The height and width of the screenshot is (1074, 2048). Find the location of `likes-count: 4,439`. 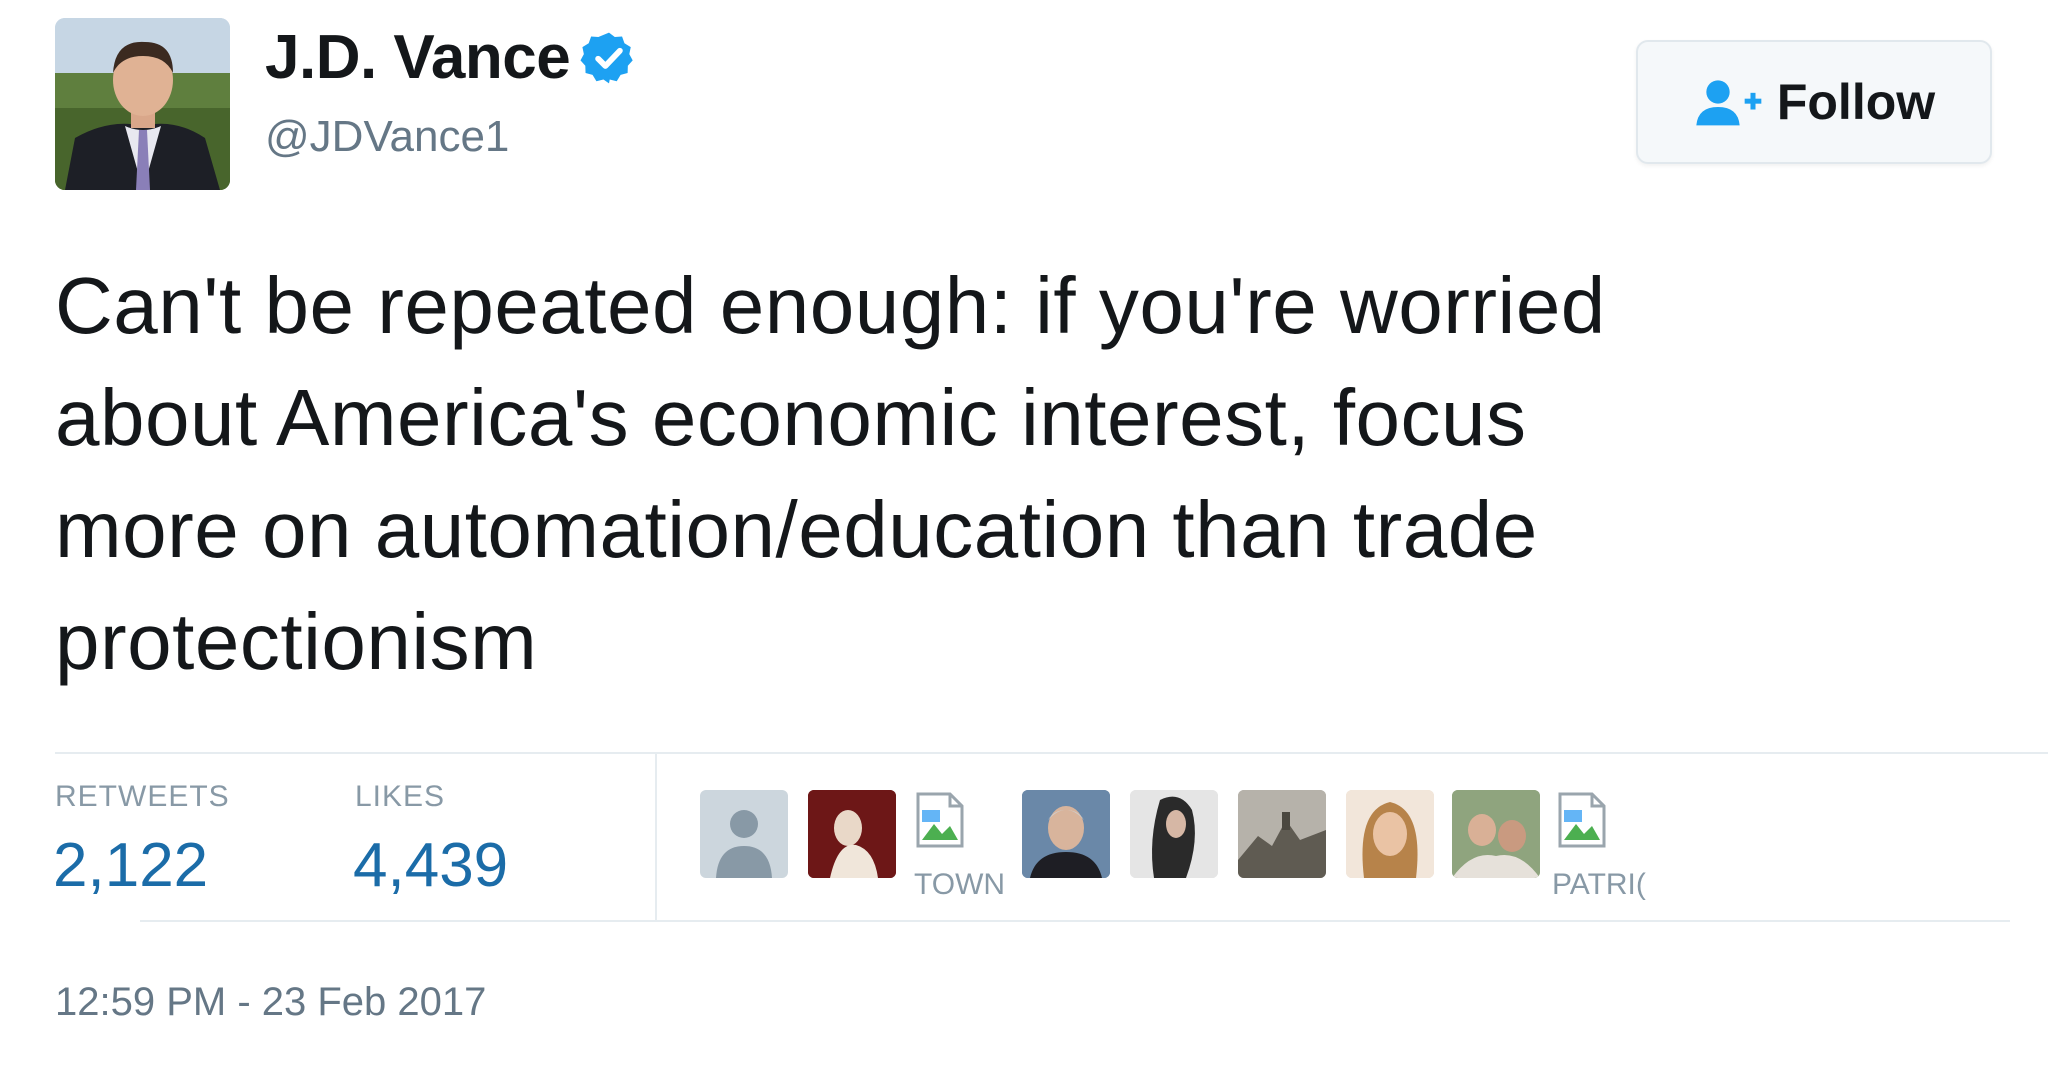

likes-count: 4,439 is located at coordinates (430, 865).